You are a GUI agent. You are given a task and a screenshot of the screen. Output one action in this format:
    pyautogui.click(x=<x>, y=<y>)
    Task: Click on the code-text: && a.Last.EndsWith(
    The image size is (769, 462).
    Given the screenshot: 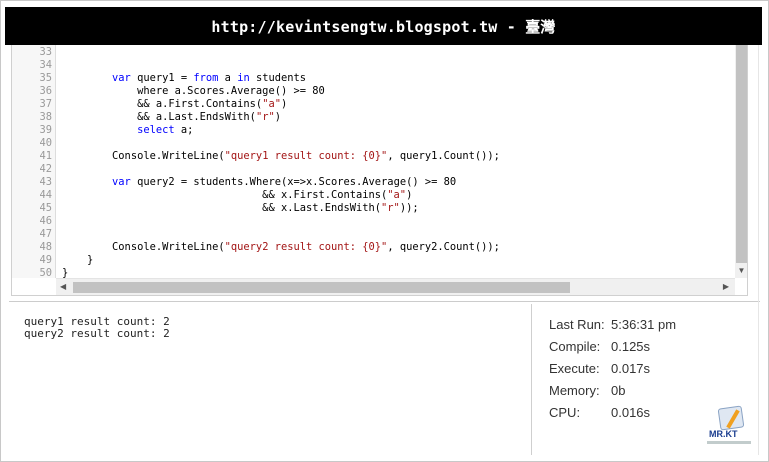 What is the action you would take?
    pyautogui.click(x=159, y=117)
    